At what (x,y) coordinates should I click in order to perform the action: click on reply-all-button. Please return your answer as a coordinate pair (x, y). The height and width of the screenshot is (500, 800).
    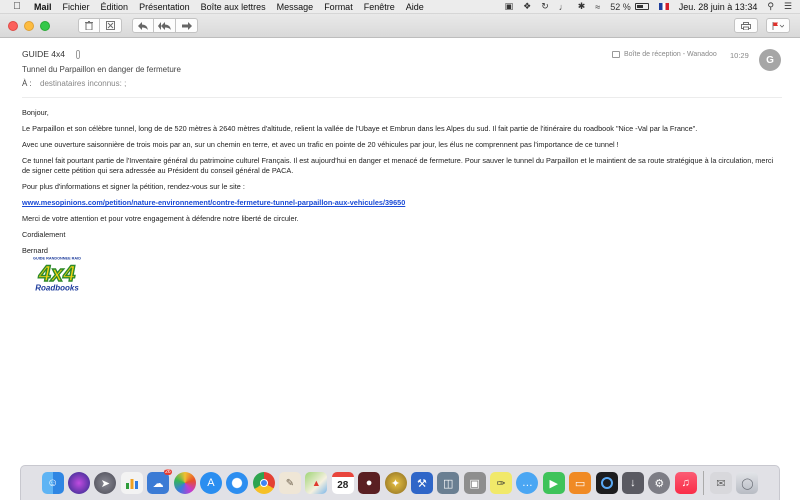
    Looking at the image, I should click on (165, 25).